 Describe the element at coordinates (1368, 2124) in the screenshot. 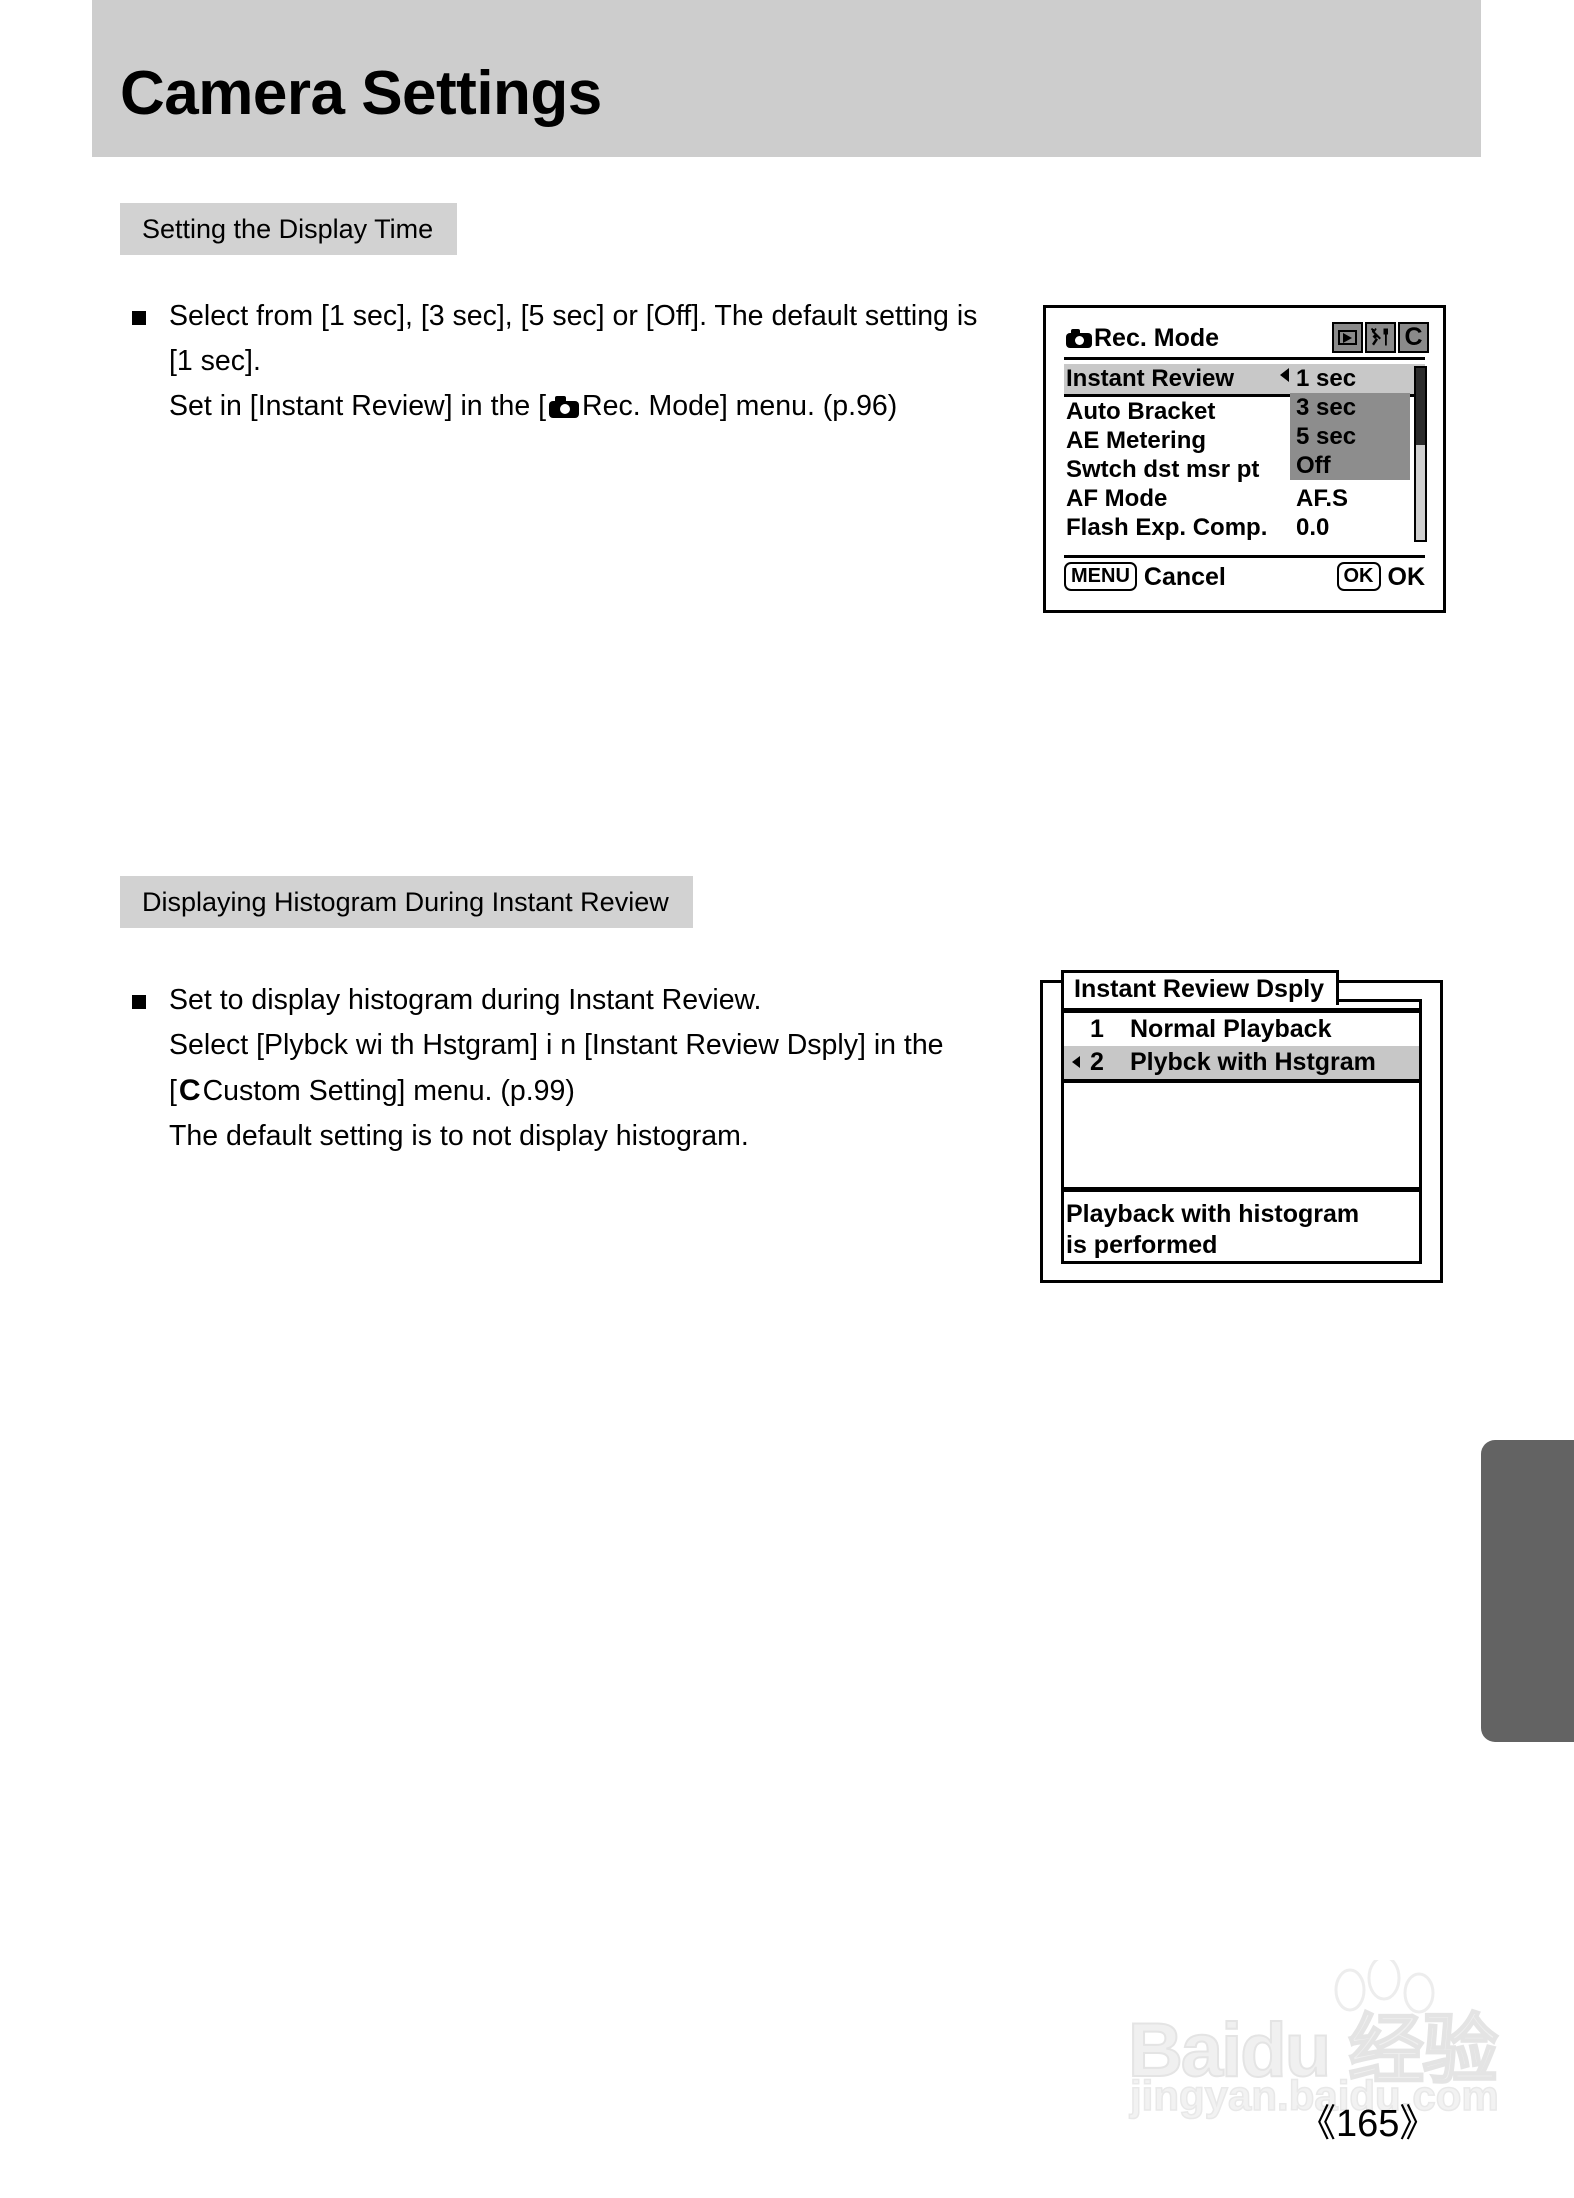

I see `page-number: 《165》` at that location.